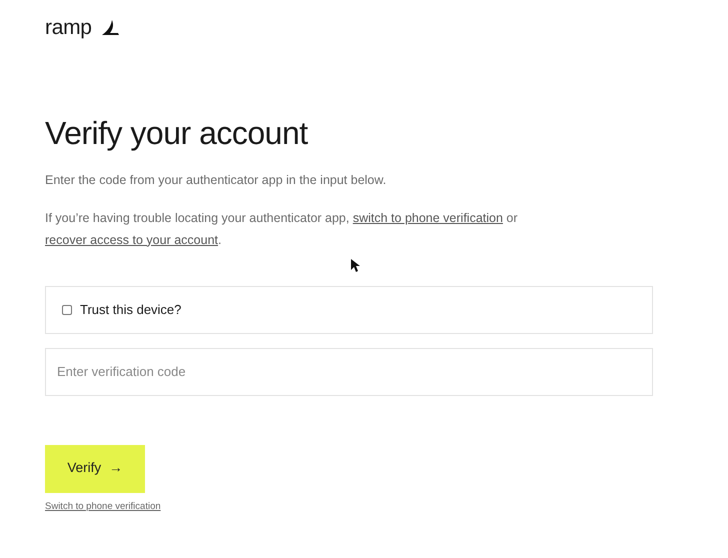 This screenshot has width=728, height=558. What do you see at coordinates (349, 372) in the screenshot?
I see `verification-code-field: Enter verification code` at bounding box center [349, 372].